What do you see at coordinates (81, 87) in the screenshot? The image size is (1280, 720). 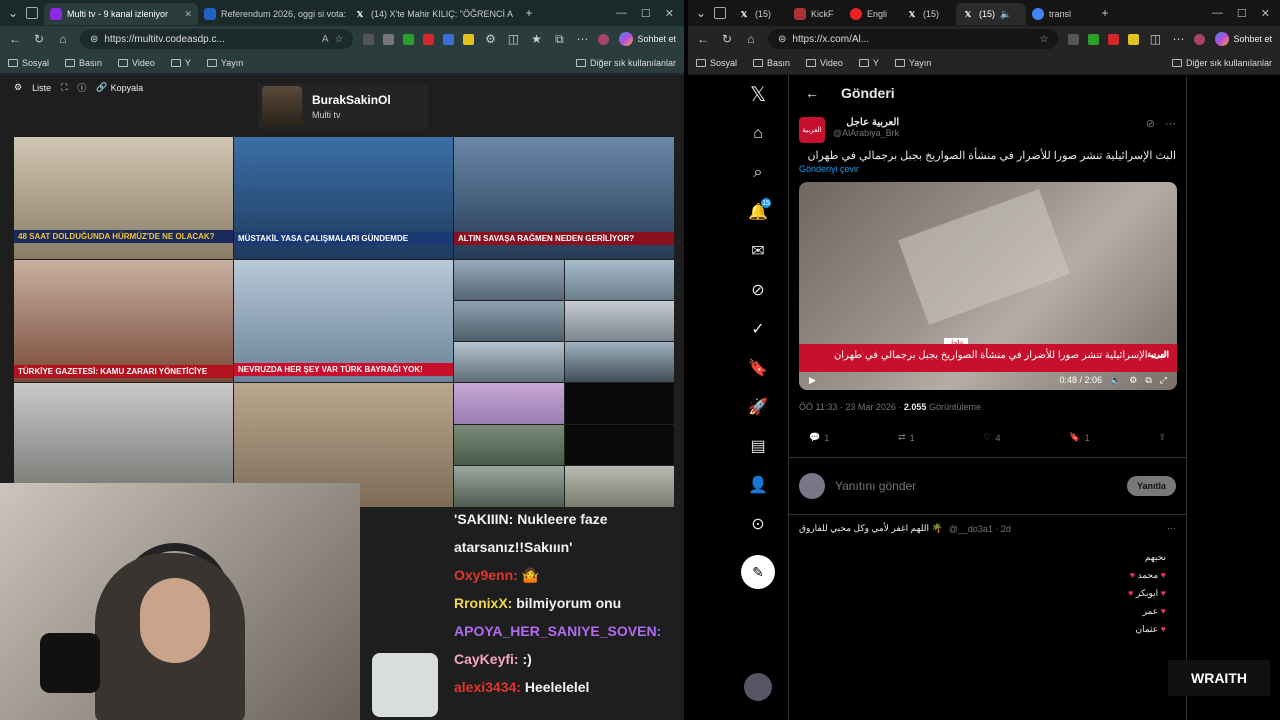 I see `info-icon: ⓘ` at bounding box center [81, 87].